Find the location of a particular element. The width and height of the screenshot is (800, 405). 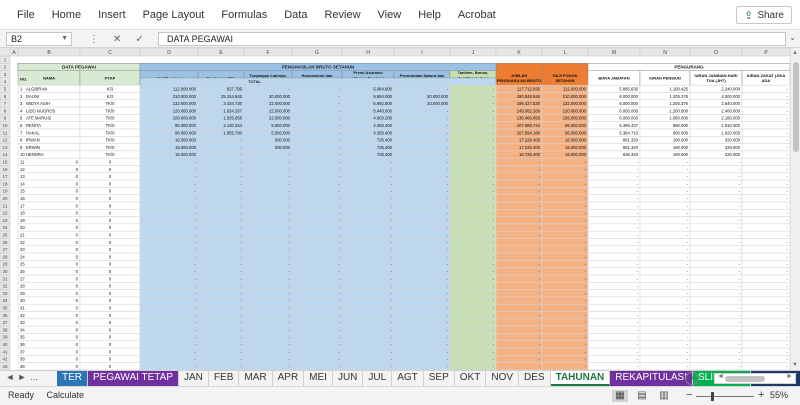

cell-gaji-pokok: 16.000.000 is located at coordinates (576, 147).